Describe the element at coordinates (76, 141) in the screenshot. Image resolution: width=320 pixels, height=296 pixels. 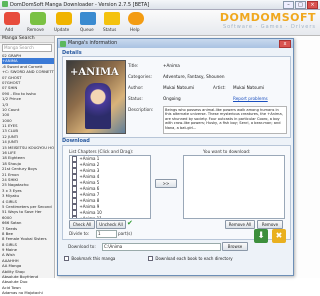
I see `download-section-title: Download` at that location.